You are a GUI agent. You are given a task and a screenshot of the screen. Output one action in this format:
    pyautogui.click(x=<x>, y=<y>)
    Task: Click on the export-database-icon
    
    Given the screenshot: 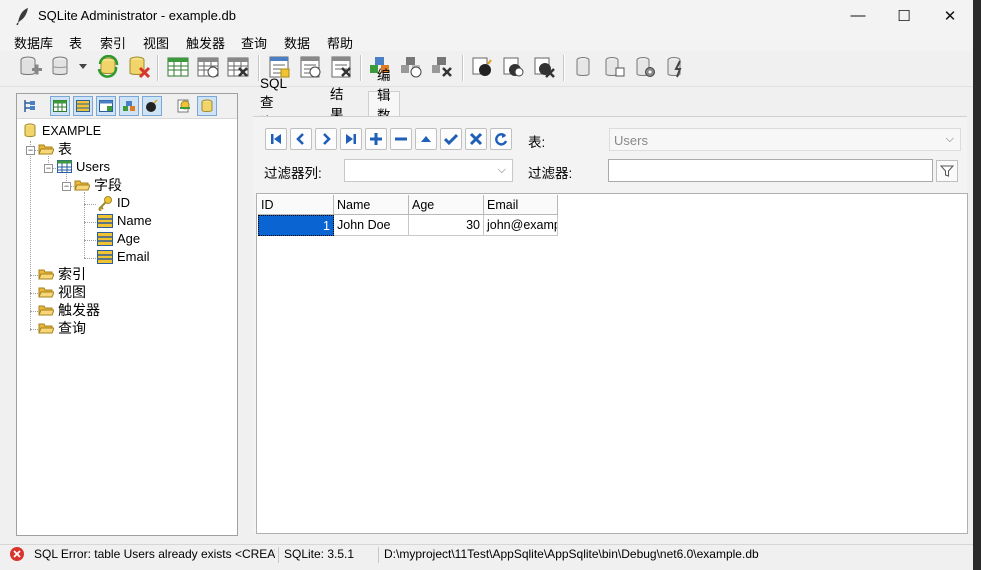 What is the action you would take?
    pyautogui.click(x=614, y=67)
    